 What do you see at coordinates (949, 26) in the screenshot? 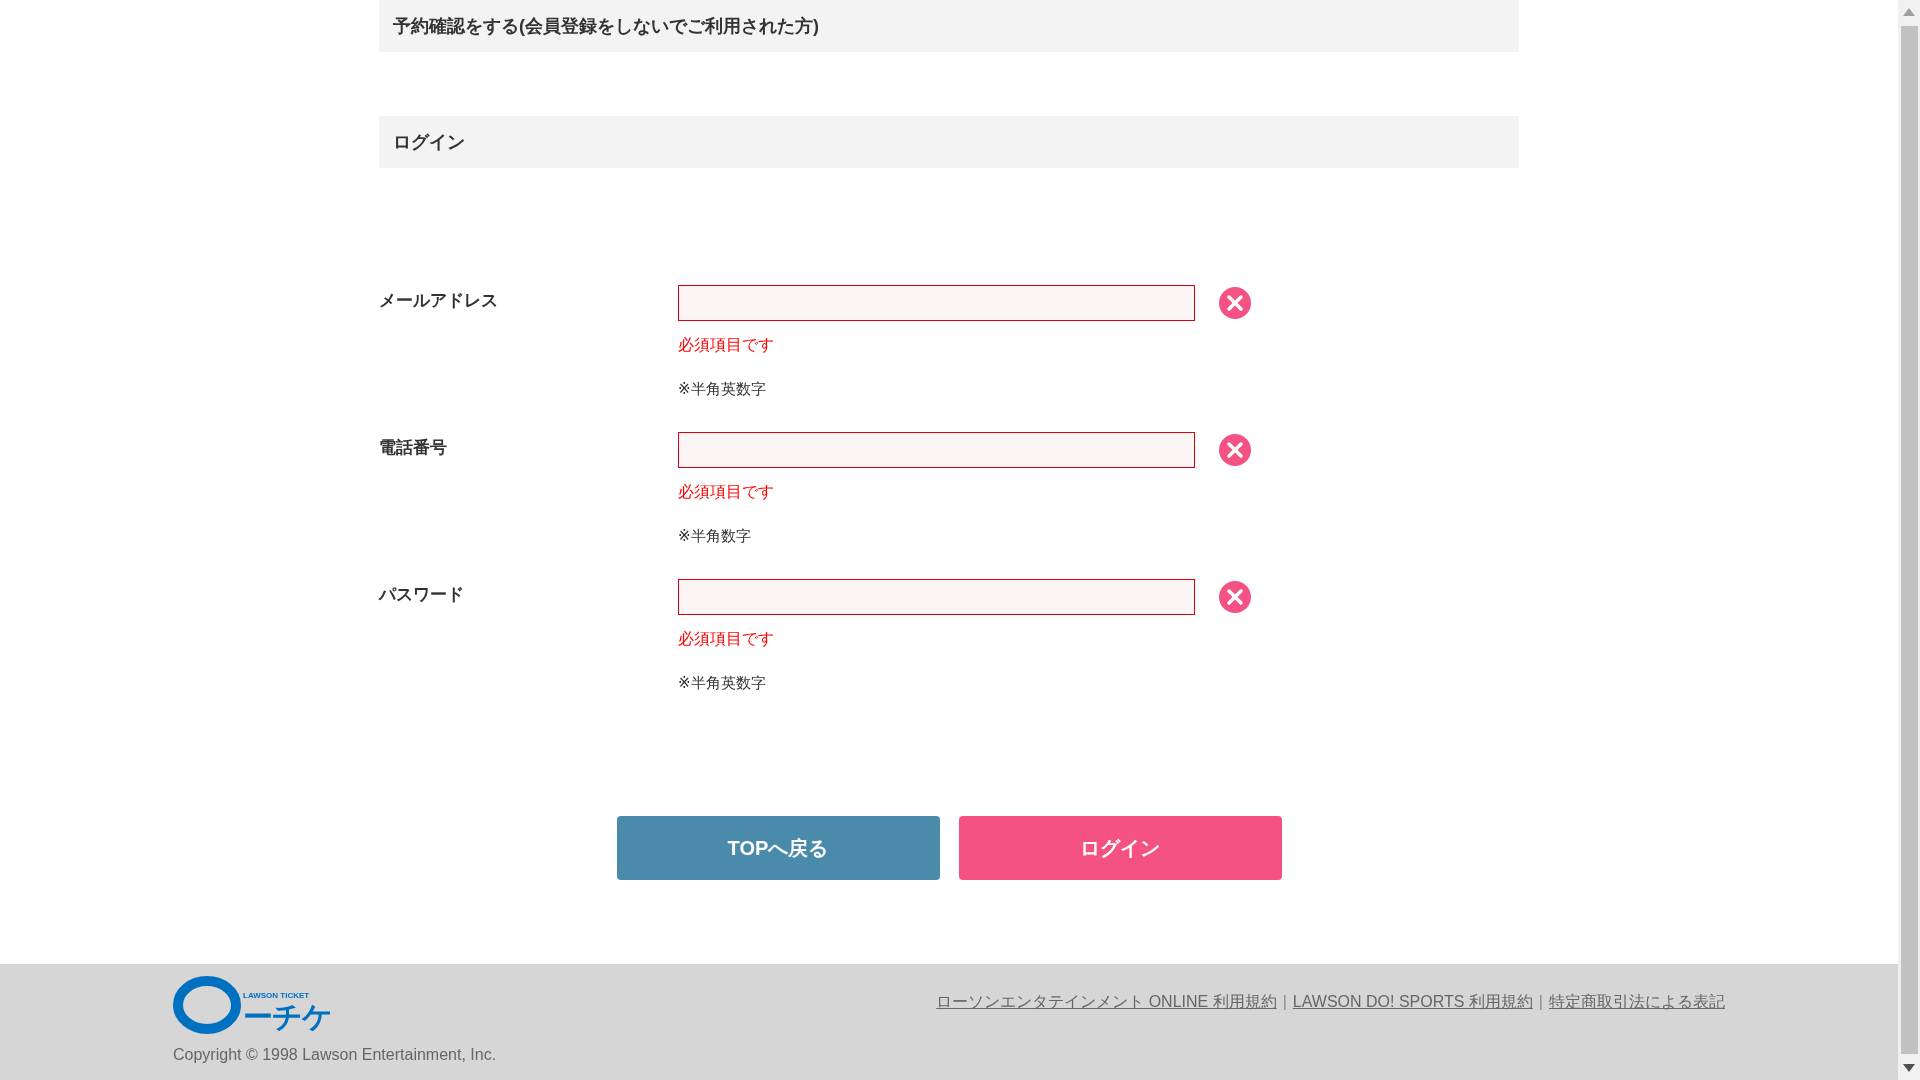
I see `section-heading: 予約確認をする(会員登録をしないでご利用された方)` at bounding box center [949, 26].